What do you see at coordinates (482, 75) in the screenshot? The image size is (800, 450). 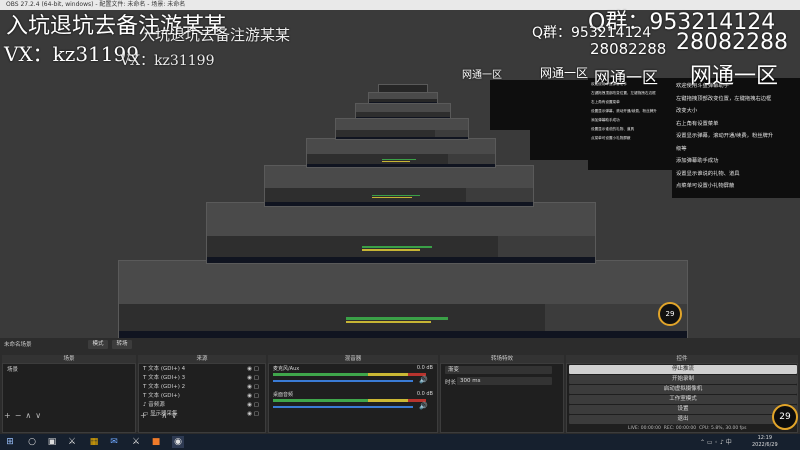 I see `watermark-zone-4: 网通一区` at bounding box center [482, 75].